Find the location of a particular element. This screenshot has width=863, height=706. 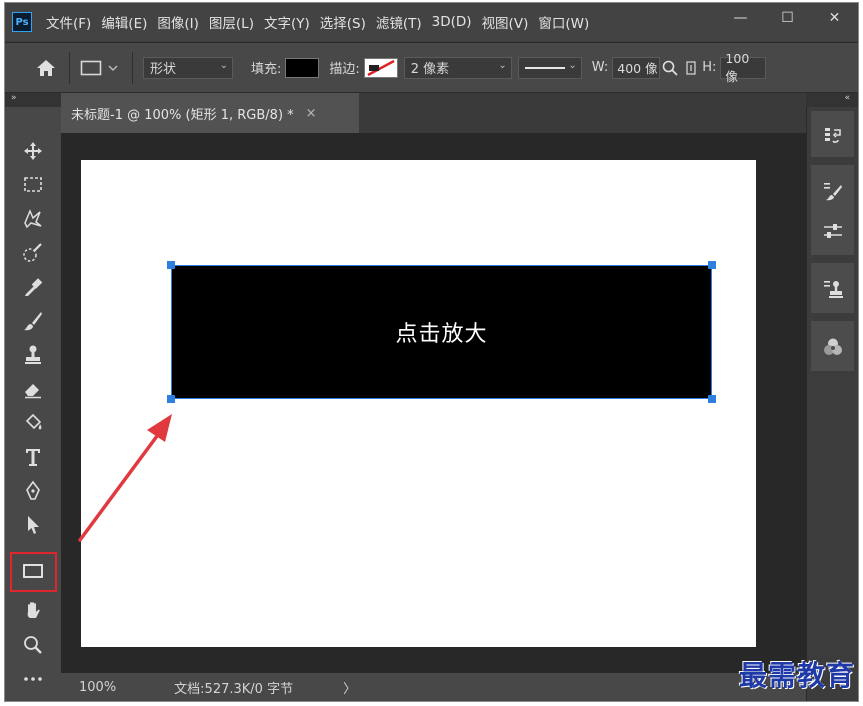

history-panel-group is located at coordinates (832, 134).